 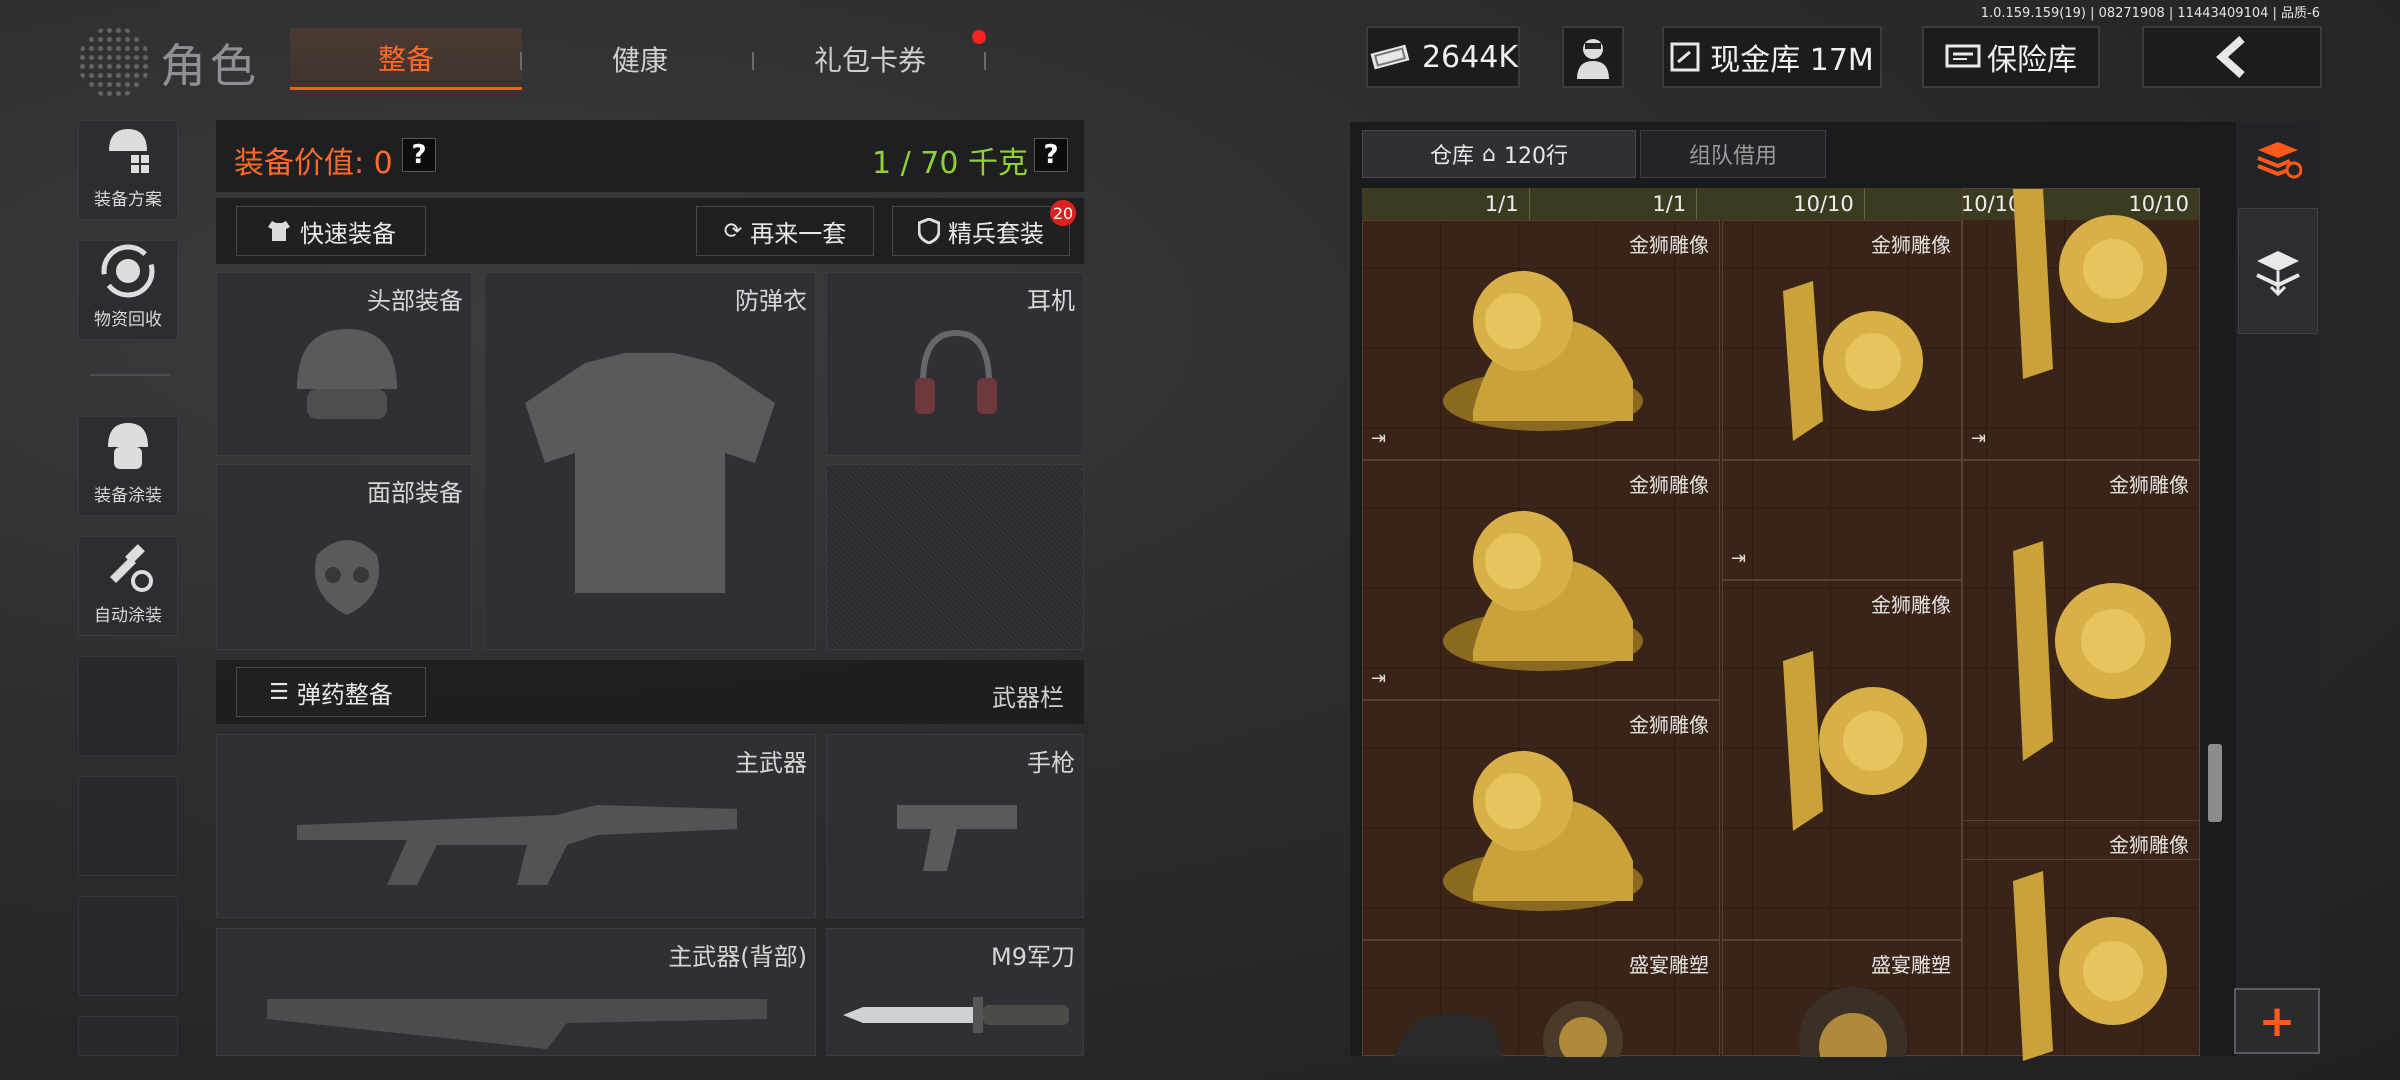 What do you see at coordinates (128, 271) in the screenshot?
I see `recycle-icon` at bounding box center [128, 271].